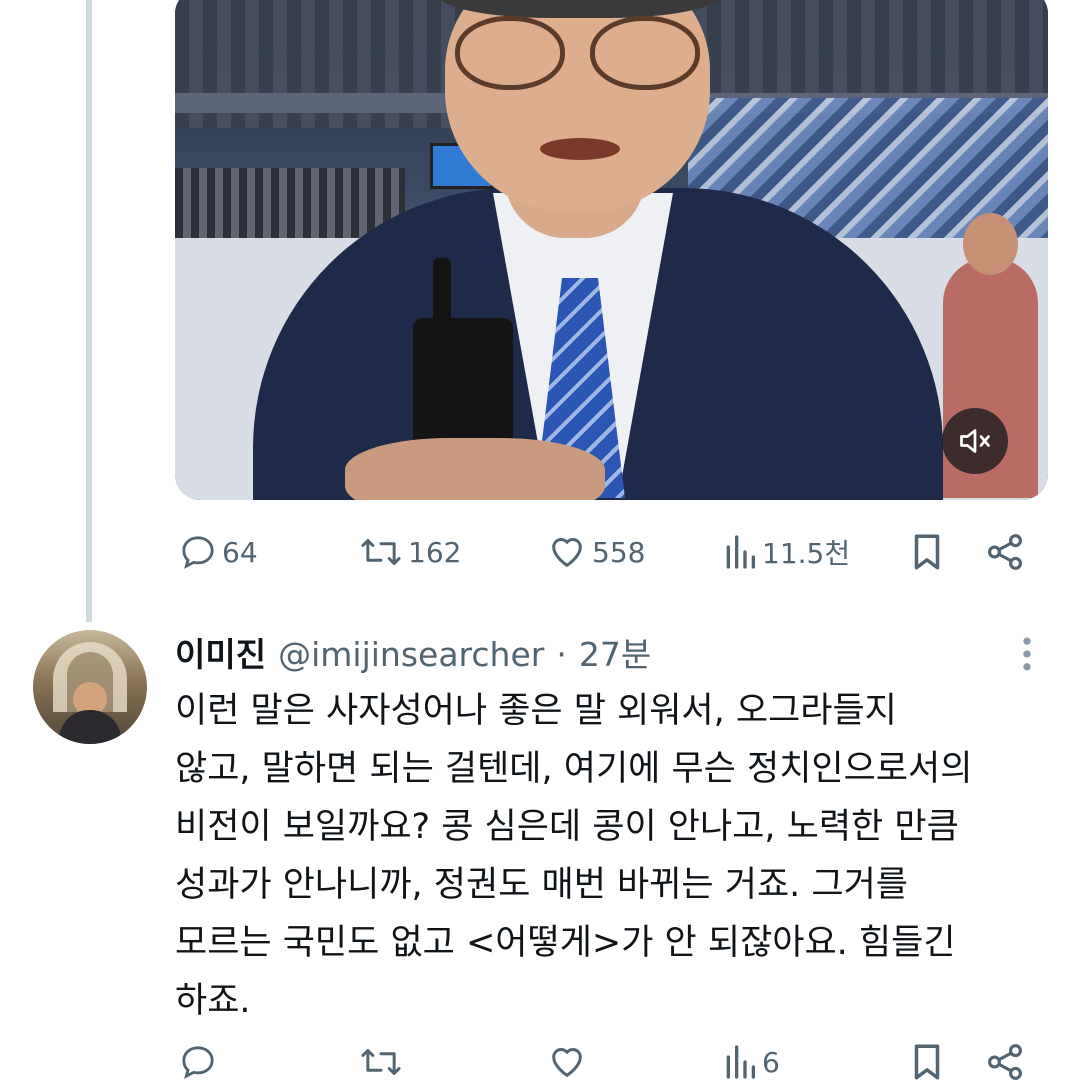  I want to click on views-button: 11.5천, so click(786, 552).